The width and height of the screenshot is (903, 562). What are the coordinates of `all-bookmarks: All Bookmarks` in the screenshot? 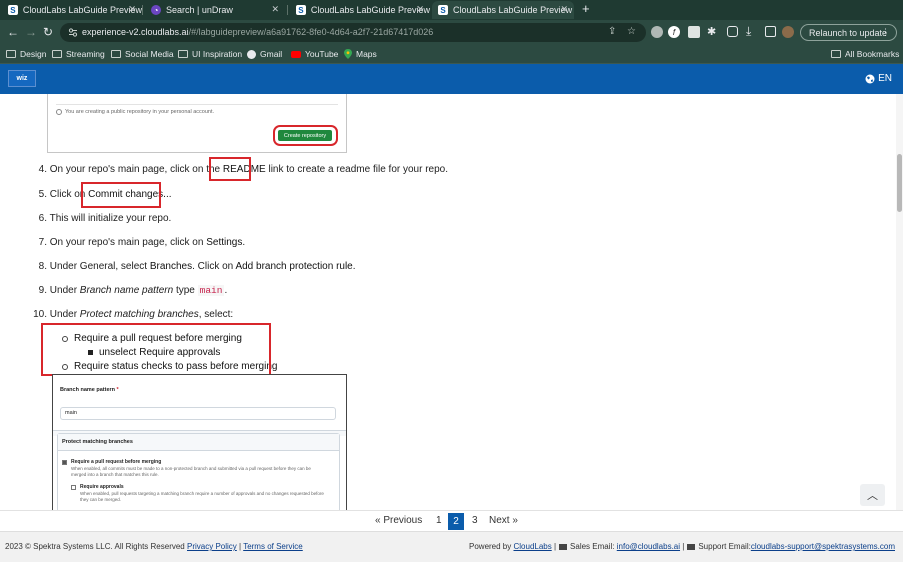 It's located at (865, 54).